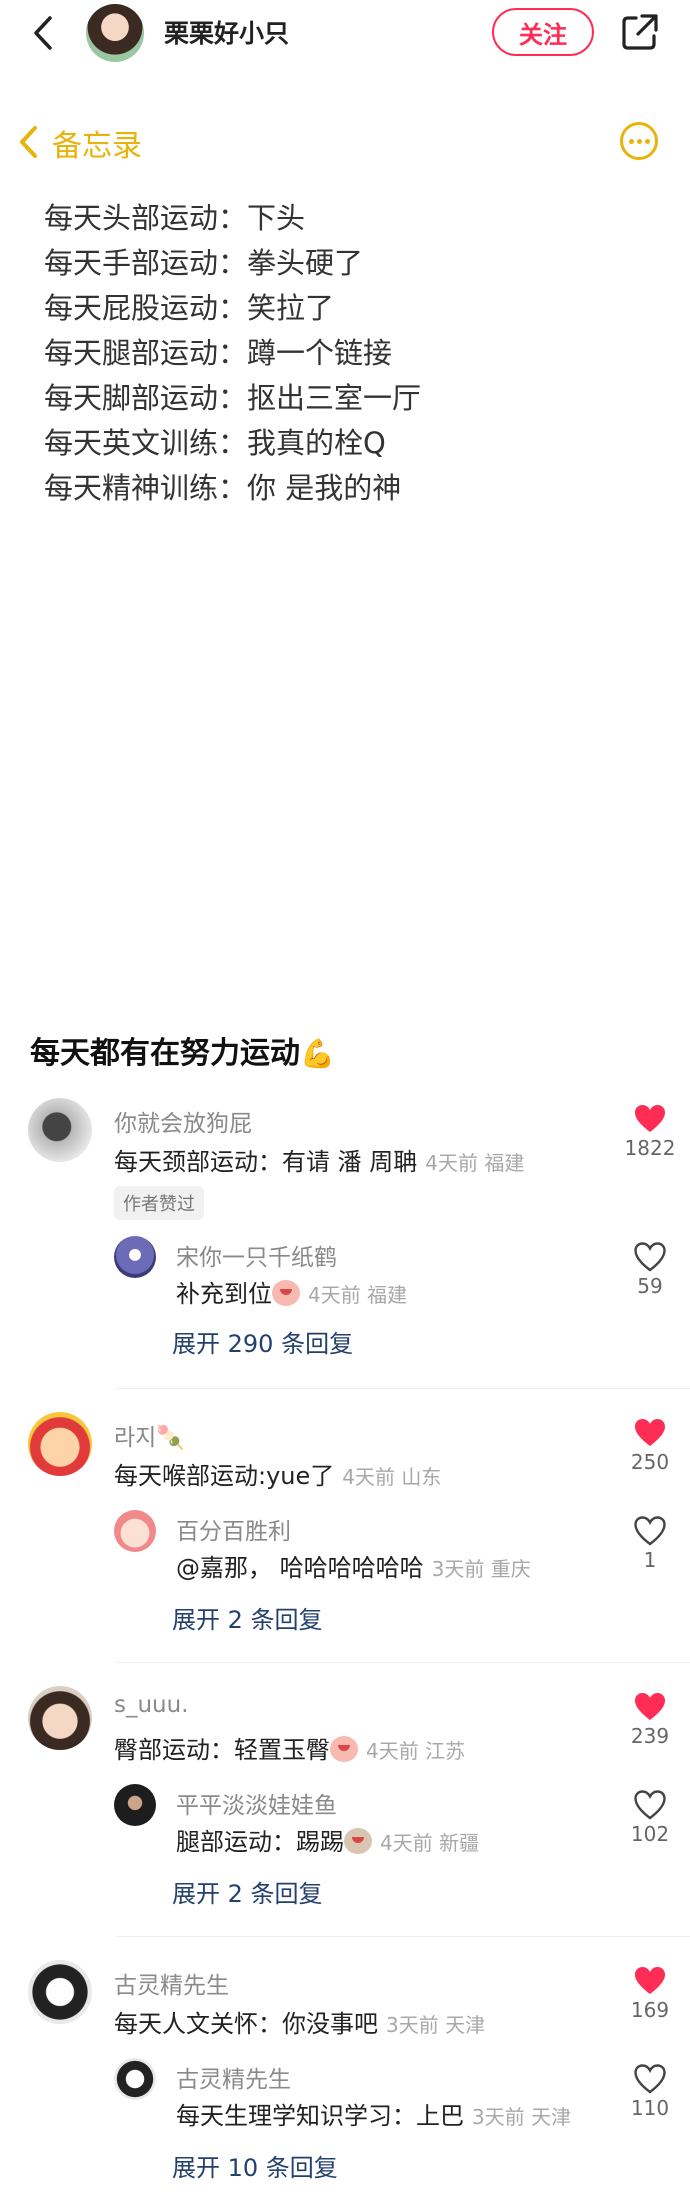  I want to click on comment-body: 臀部运动：轻置玉臀, so click(222, 1750).